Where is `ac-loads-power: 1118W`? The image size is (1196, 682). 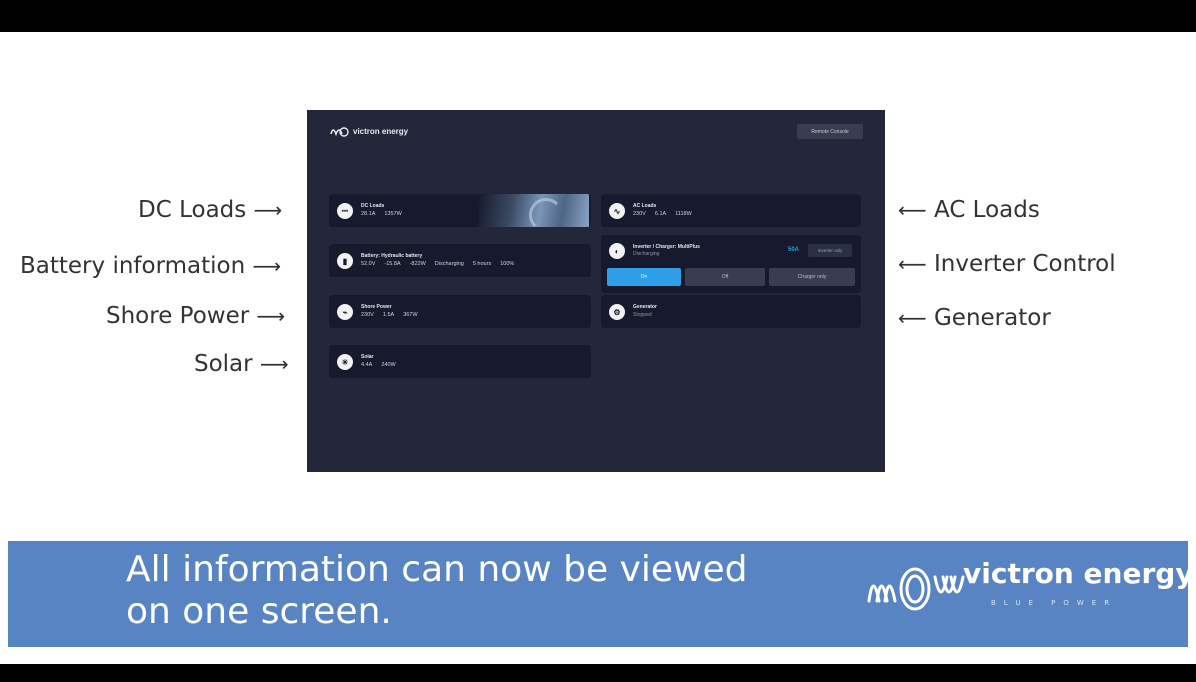
ac-loads-power: 1118W is located at coordinates (683, 214).